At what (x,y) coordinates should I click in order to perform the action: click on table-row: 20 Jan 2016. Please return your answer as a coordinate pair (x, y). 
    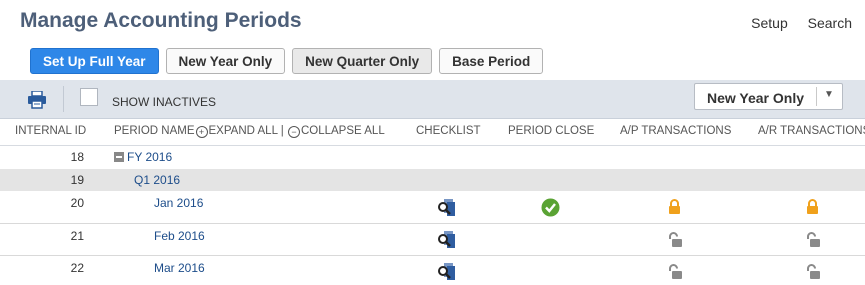
    Looking at the image, I should click on (432, 208).